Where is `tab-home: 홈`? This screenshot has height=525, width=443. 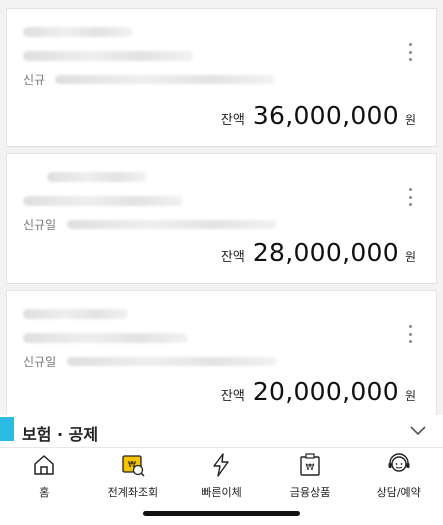
tab-home: 홈 is located at coordinates (44, 486).